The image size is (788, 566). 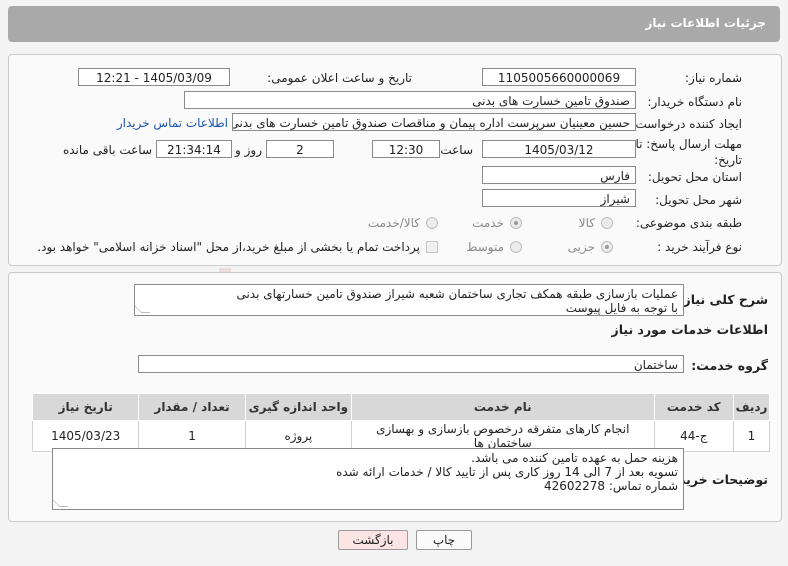 What do you see at coordinates (694, 436) in the screenshot?
I see `cell-service-code: ج-44` at bounding box center [694, 436].